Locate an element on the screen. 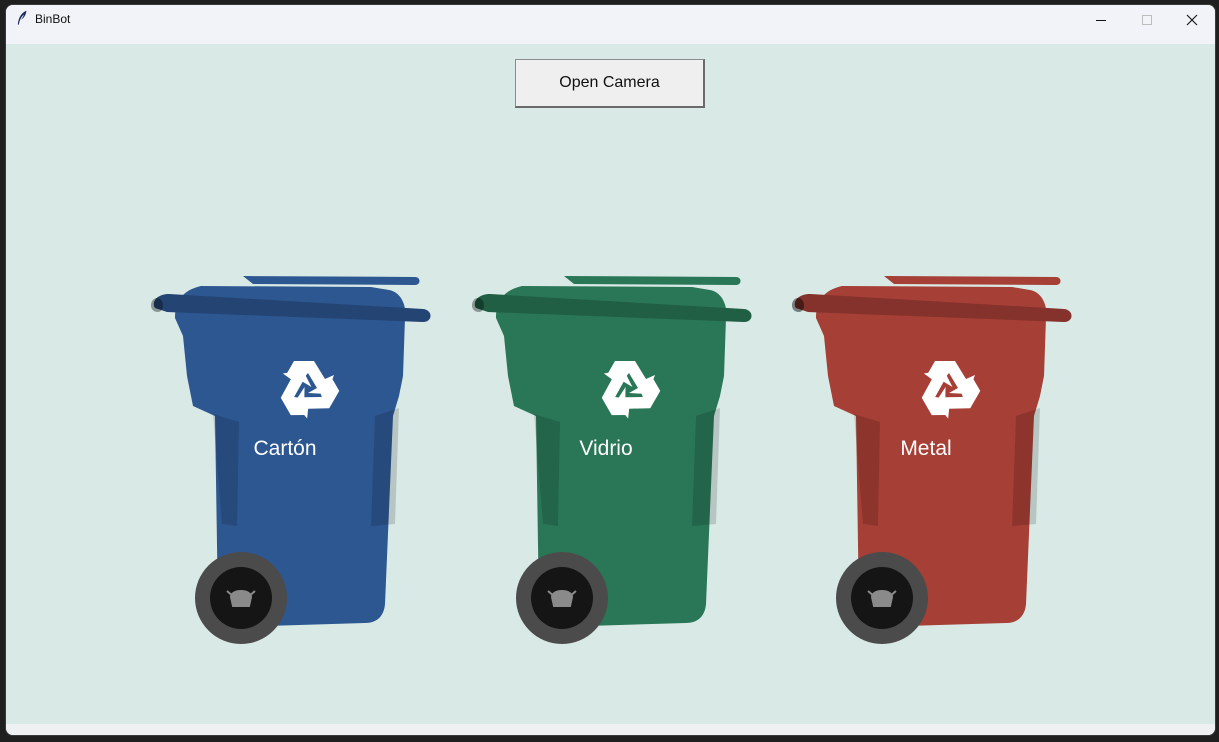 Image resolution: width=1219 pixels, height=742 pixels. bin-vidrio: Vidrio is located at coordinates (608, 460).